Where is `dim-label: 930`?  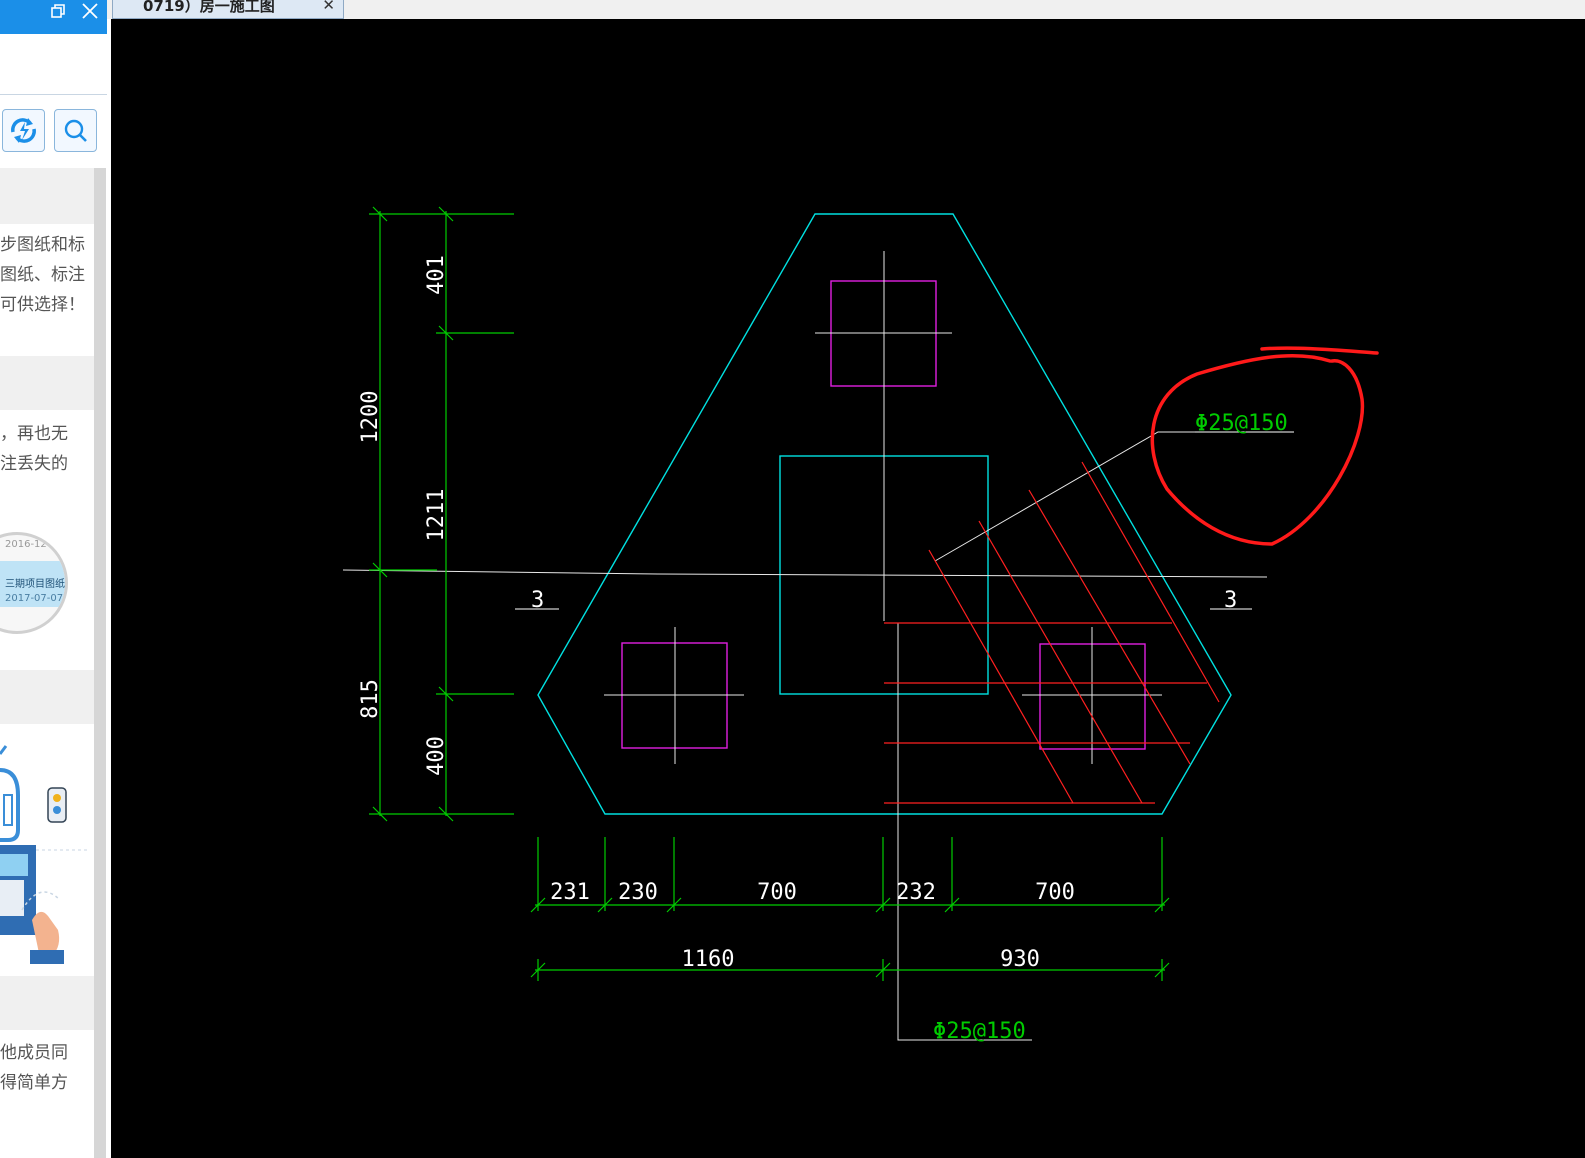
dim-label: 930 is located at coordinates (1020, 959).